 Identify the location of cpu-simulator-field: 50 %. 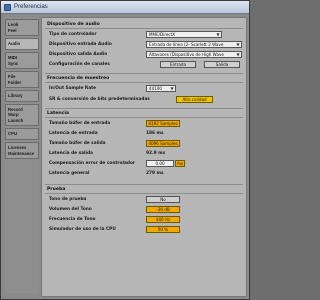
(163, 229).